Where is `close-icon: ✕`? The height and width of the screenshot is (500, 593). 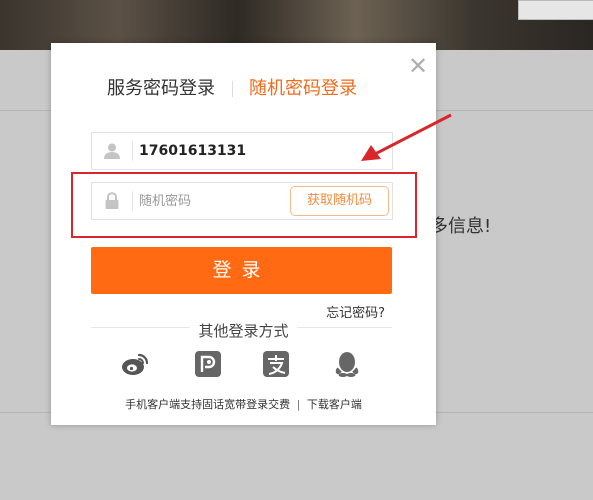 close-icon: ✕ is located at coordinates (418, 66).